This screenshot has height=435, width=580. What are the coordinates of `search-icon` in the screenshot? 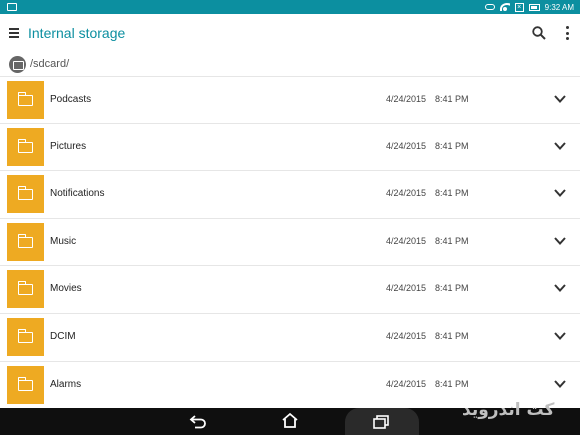 It's located at (539, 33).